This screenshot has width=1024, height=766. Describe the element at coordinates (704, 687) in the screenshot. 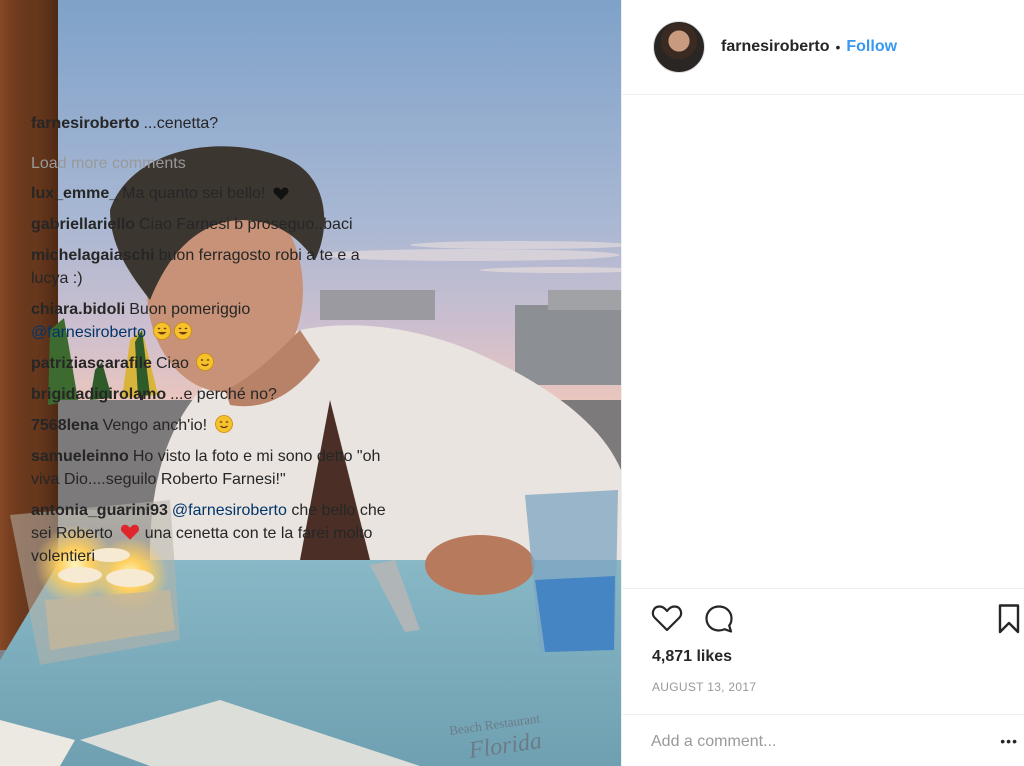

I see `post-date: AUGUST 13, 2017` at that location.